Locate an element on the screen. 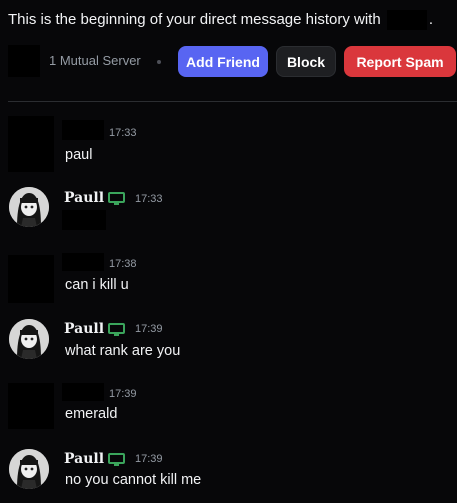 The image size is (457, 503). divider is located at coordinates (232, 101).